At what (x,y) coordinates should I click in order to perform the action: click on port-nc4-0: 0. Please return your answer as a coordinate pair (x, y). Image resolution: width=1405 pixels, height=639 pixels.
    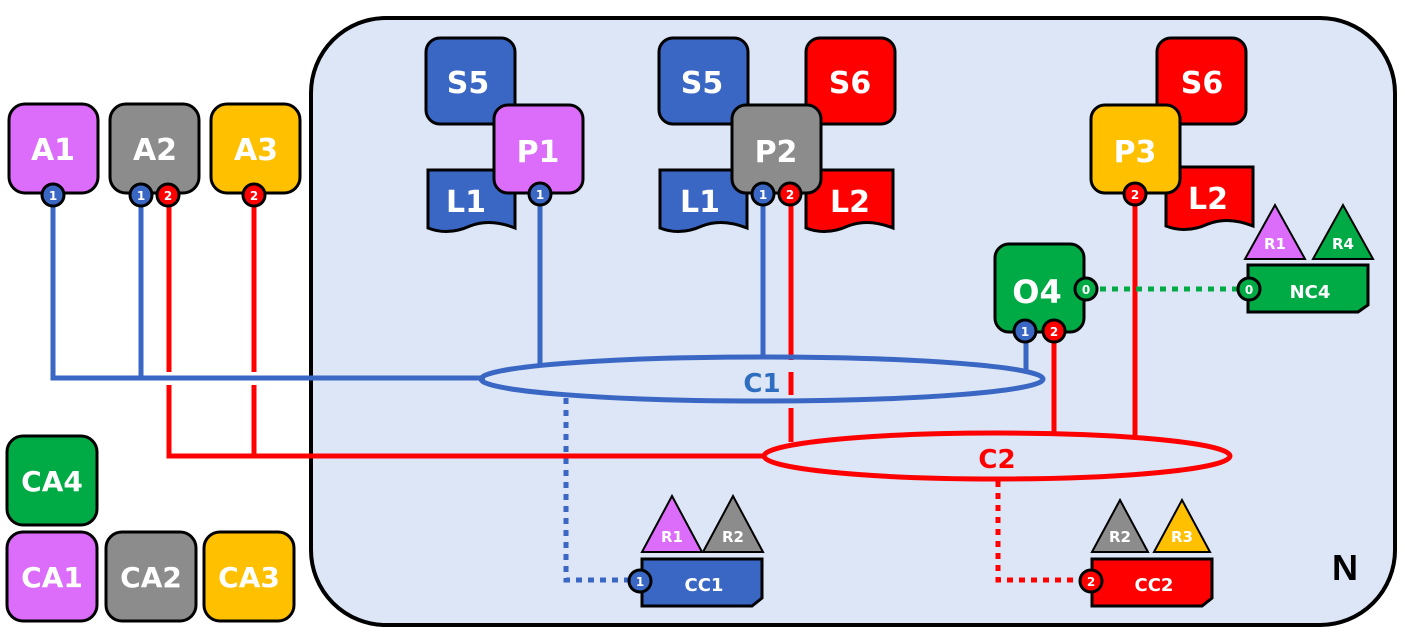
    Looking at the image, I should click on (1249, 289).